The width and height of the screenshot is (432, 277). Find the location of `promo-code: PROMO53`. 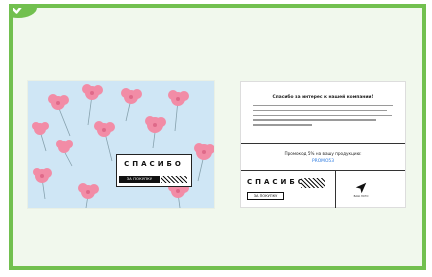

promo-code: PROMO53 is located at coordinates (323, 161).